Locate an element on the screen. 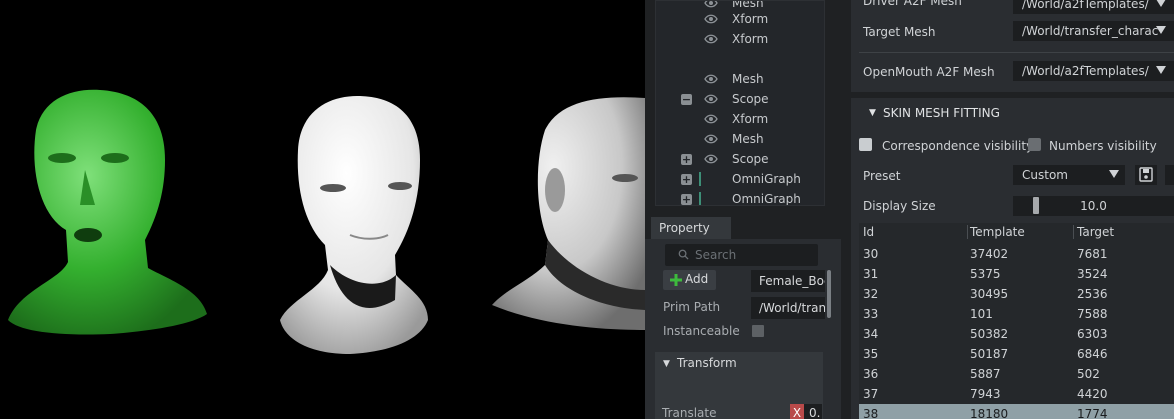 The width and height of the screenshot is (1174, 419). stage-tree-row: + Scope is located at coordinates (740, 159).